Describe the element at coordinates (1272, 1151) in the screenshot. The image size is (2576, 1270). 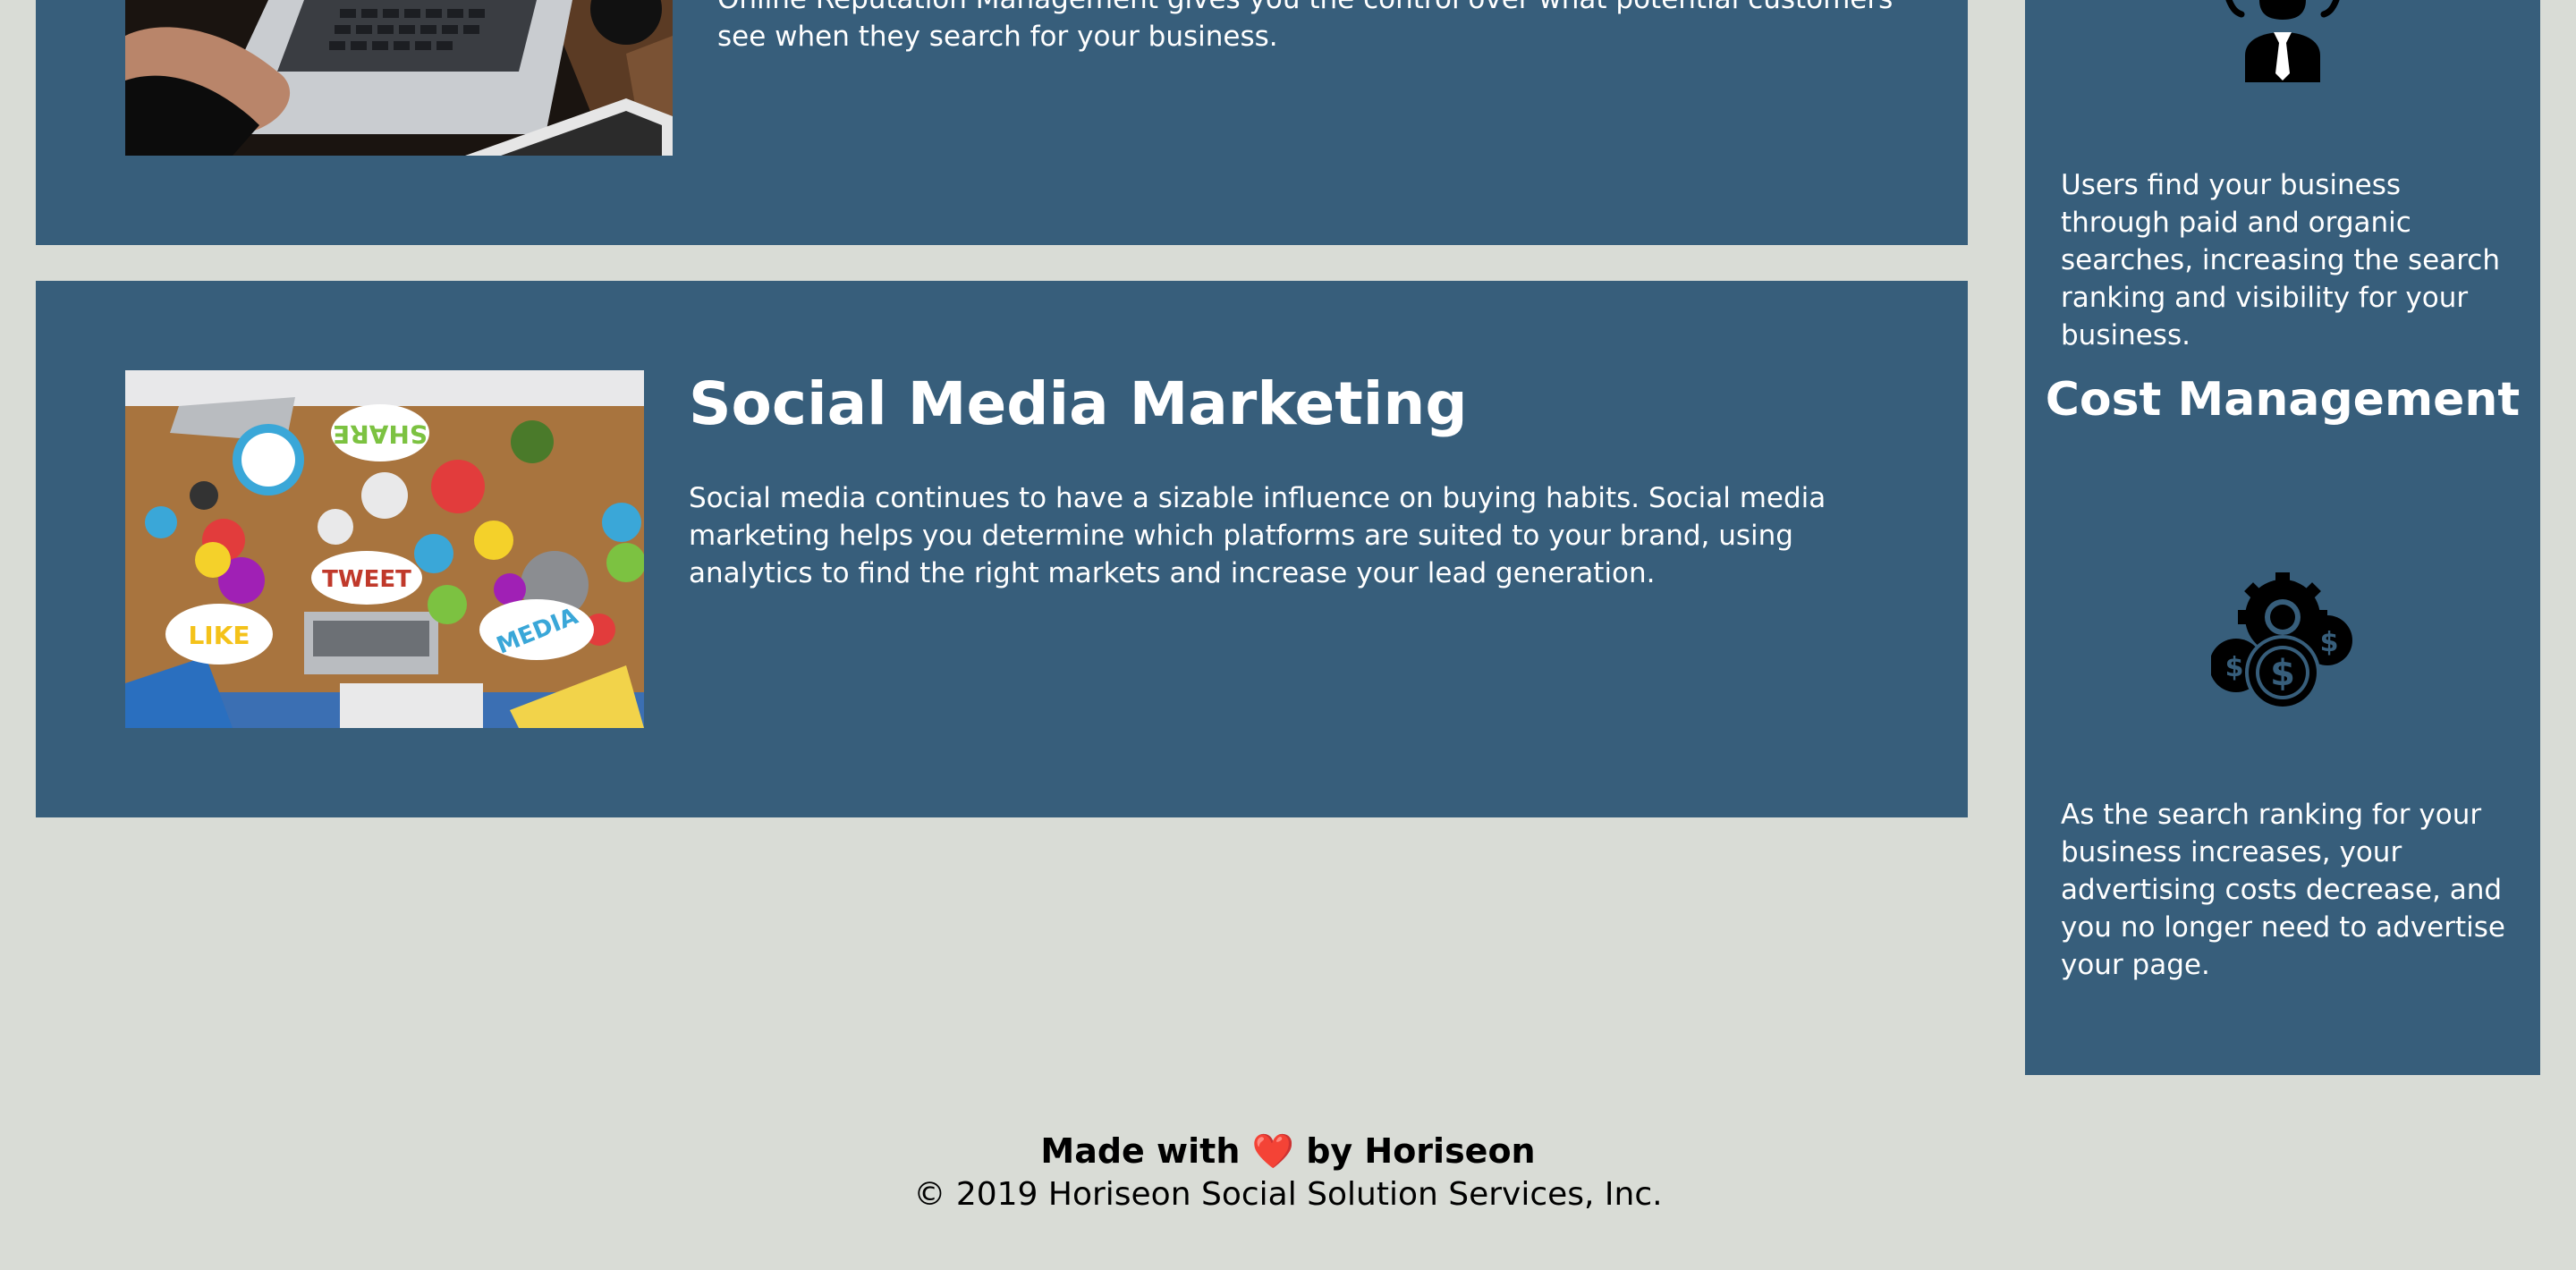
I see `heart-icon: ❤️` at that location.